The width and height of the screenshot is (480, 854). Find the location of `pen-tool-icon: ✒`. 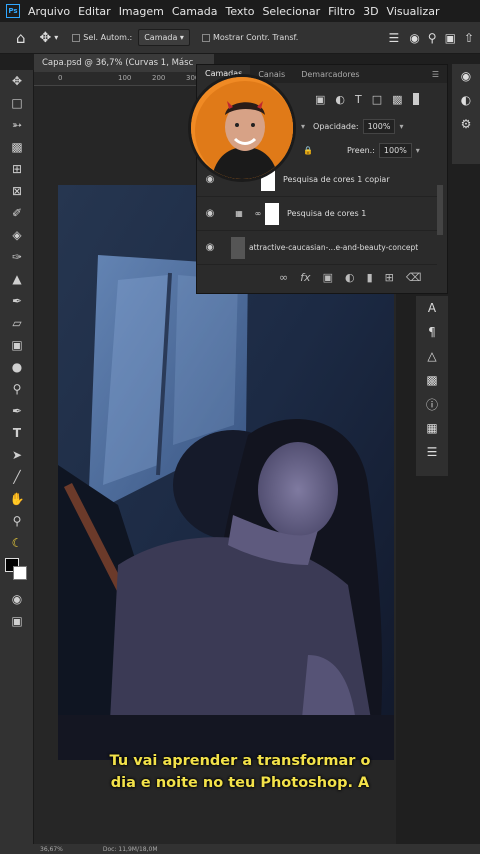

pen-tool-icon: ✒ is located at coordinates (17, 411).